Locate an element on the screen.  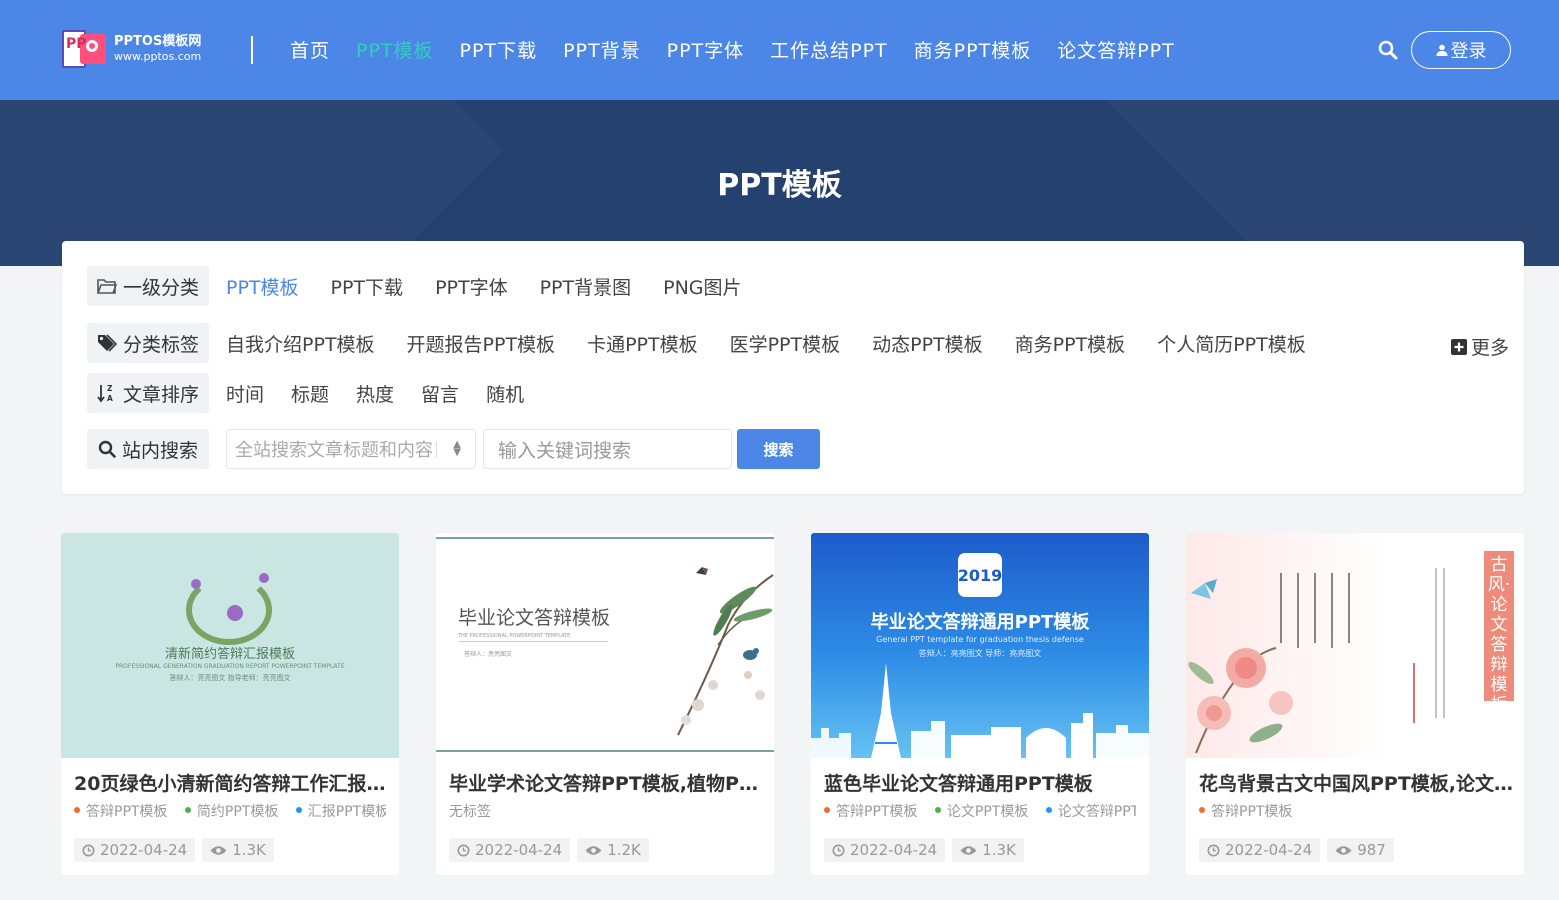
post-title: 花鸟背景古文中国风PPT模板,论文答辩PPT模板 is located at coordinates (1356, 782).